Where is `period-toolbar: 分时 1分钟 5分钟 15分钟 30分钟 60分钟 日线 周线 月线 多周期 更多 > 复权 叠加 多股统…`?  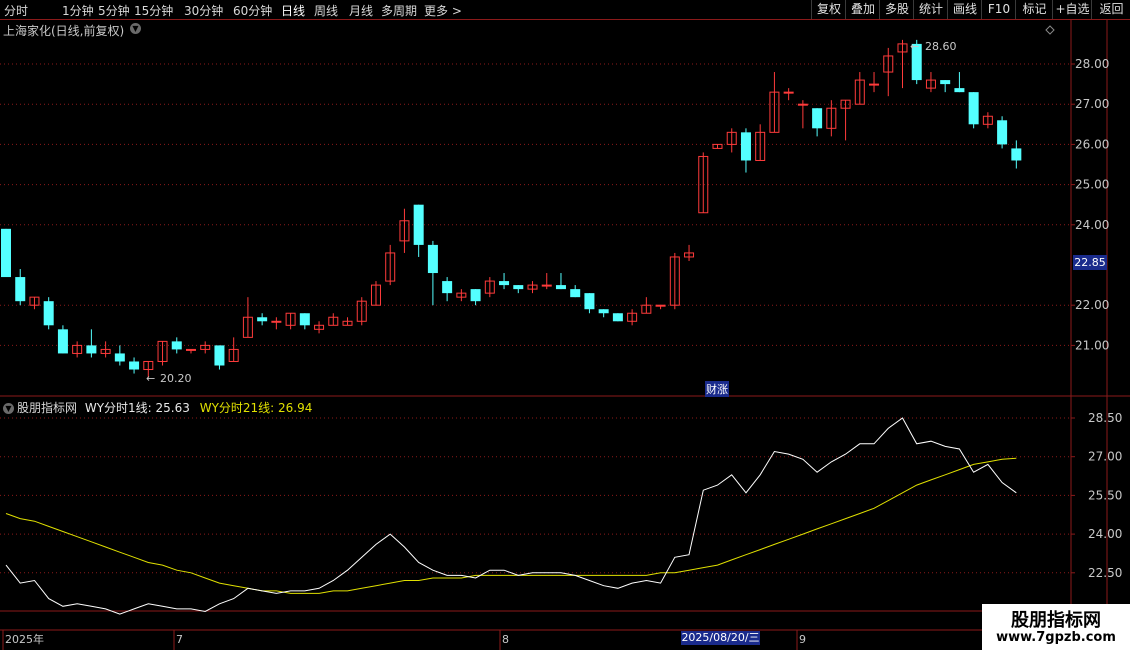 period-toolbar: 分时 1分钟 5分钟 15分钟 30分钟 60分钟 日线 周线 月线 多周期 更多 > 复权 叠加 多股统… is located at coordinates (565, 10).